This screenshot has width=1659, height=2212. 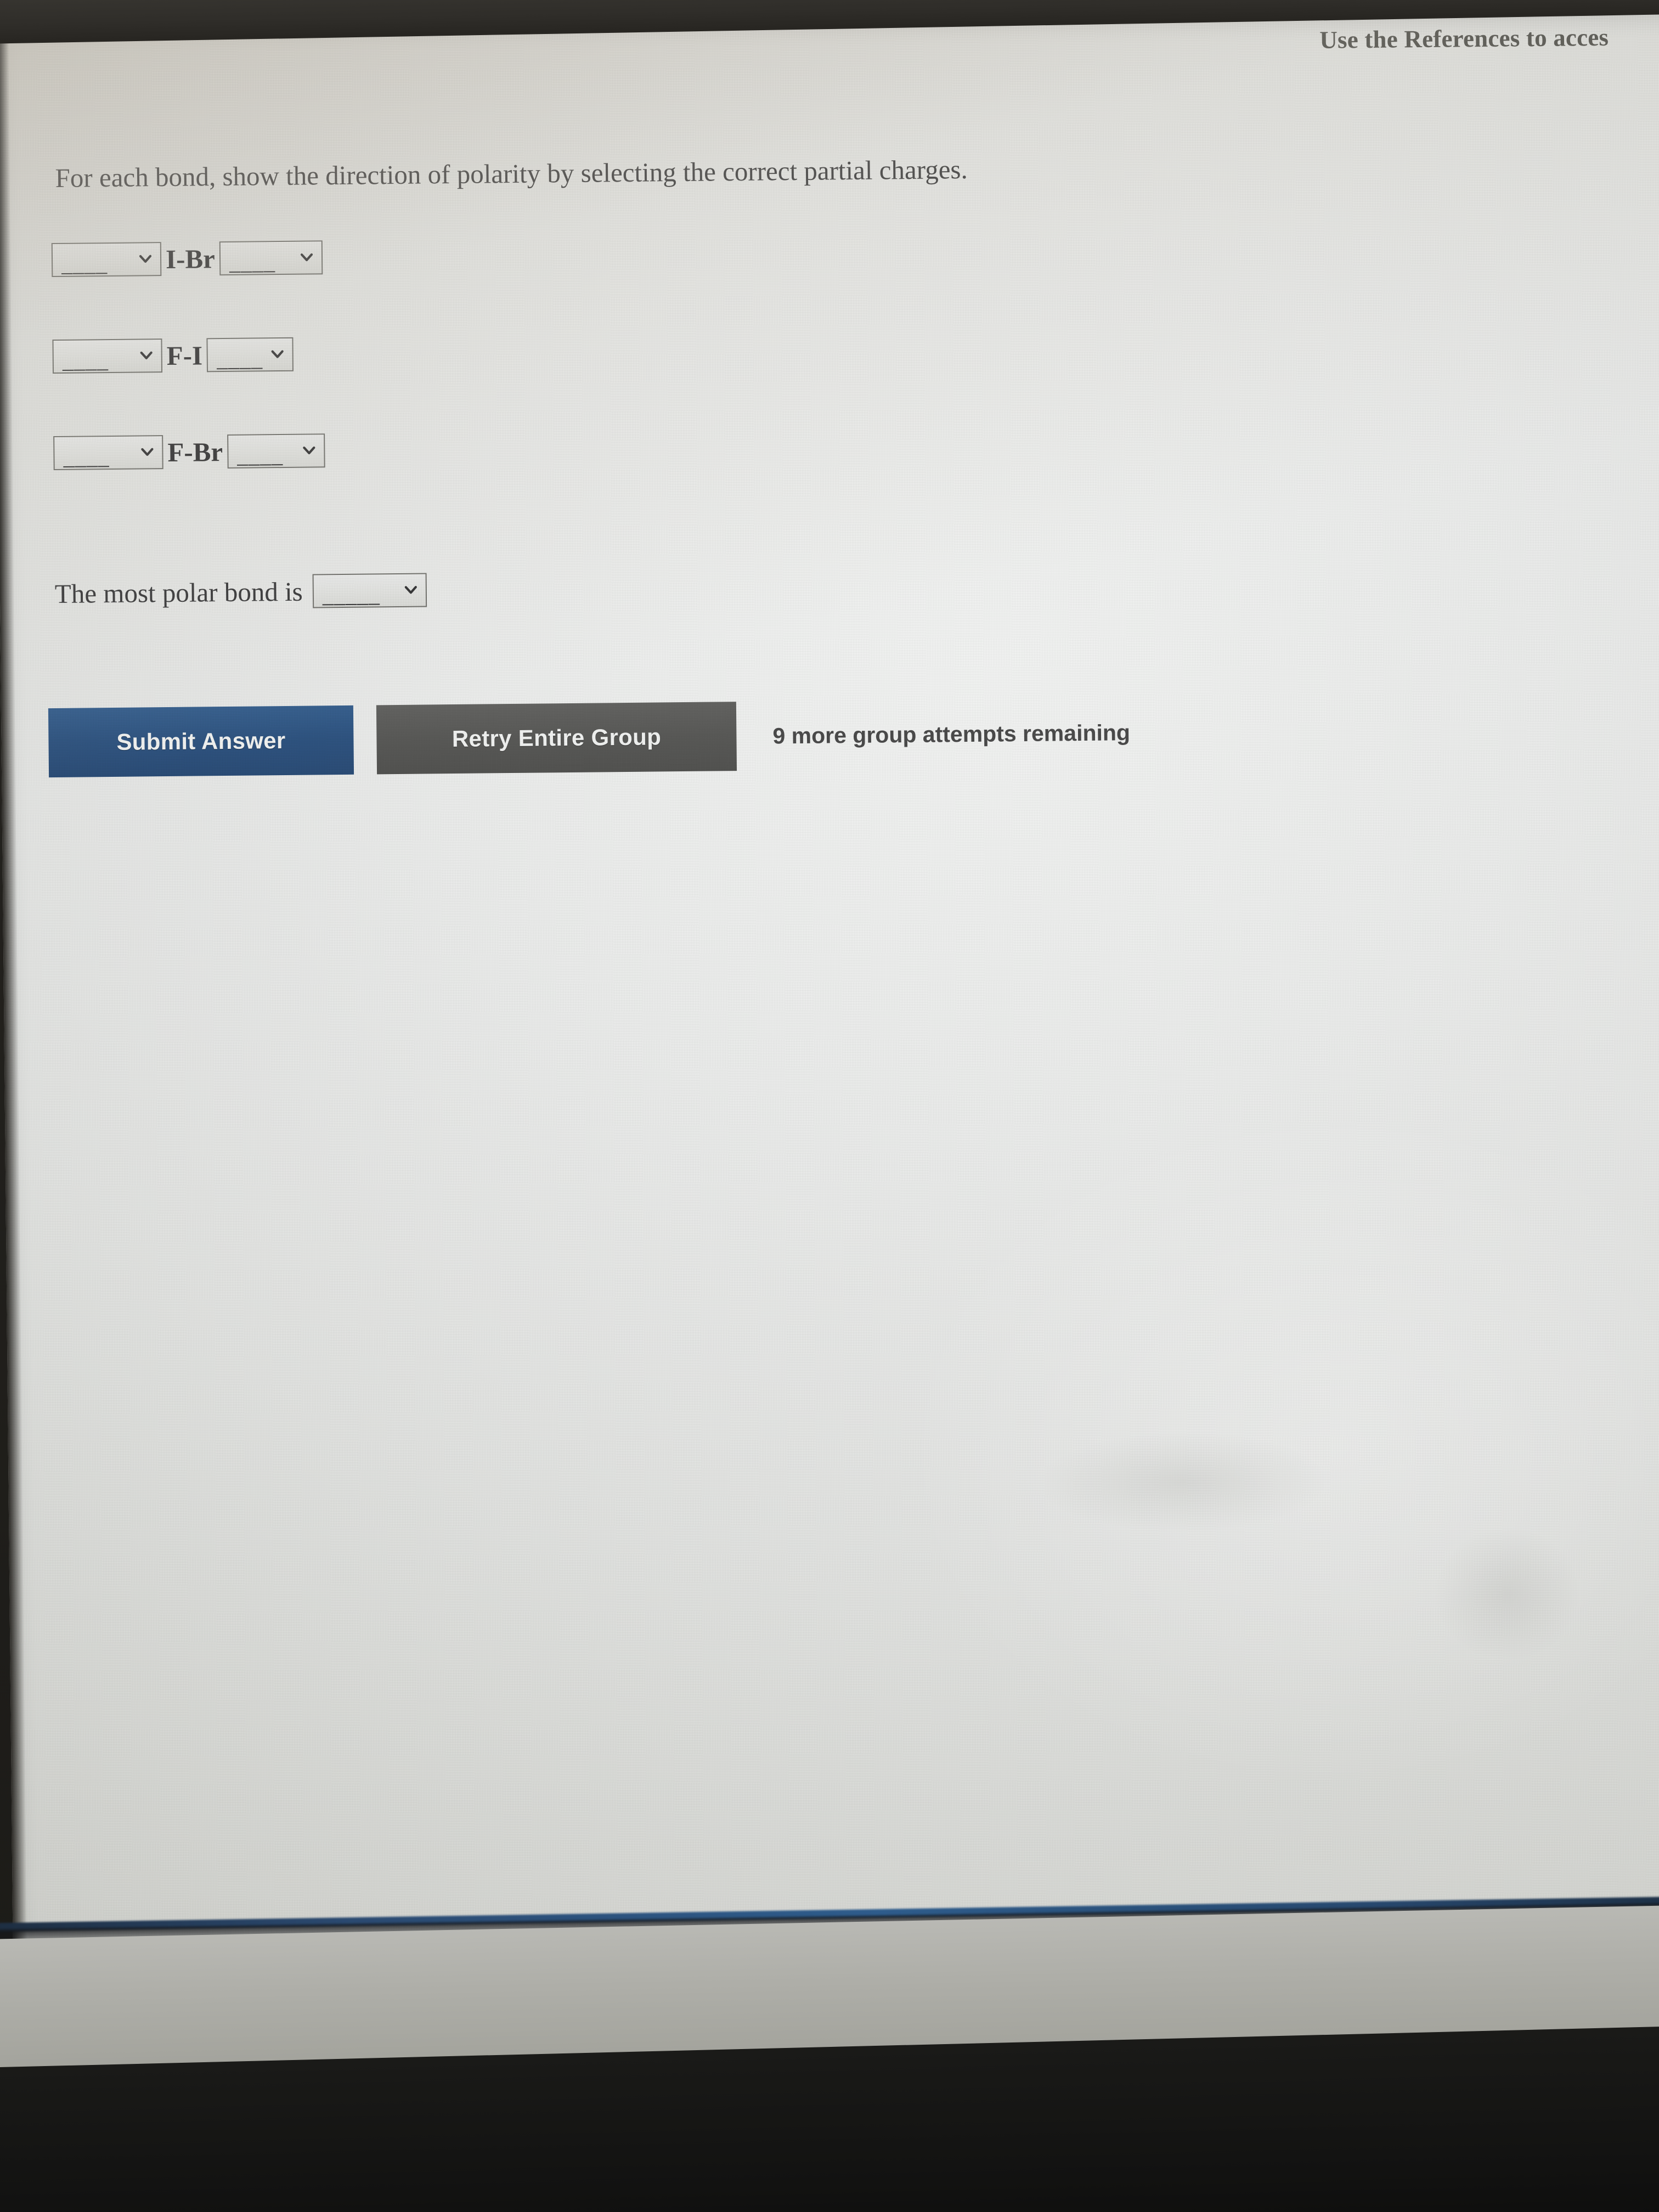 What do you see at coordinates (201, 742) in the screenshot?
I see `submit-answer-button: Submit Answer` at bounding box center [201, 742].